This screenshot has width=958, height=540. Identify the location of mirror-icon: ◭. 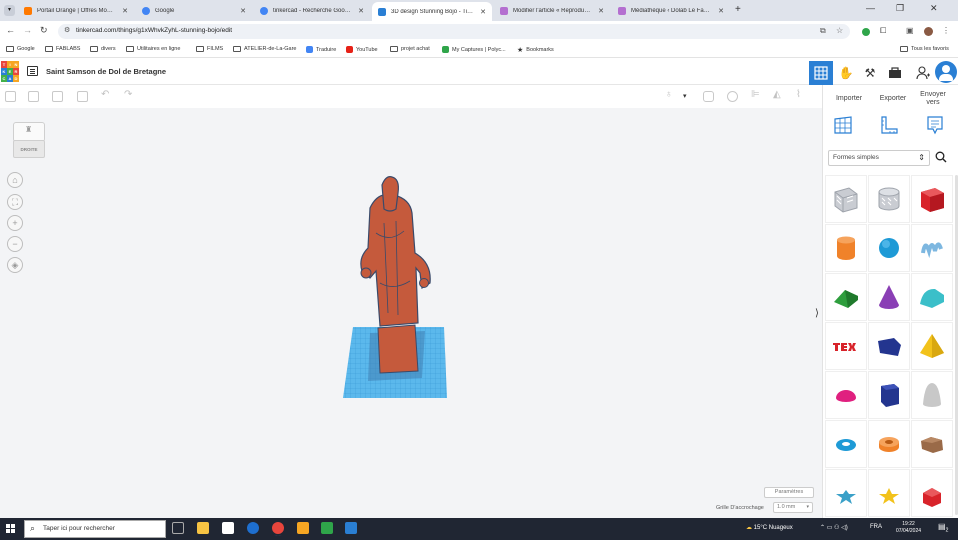
(777, 94).